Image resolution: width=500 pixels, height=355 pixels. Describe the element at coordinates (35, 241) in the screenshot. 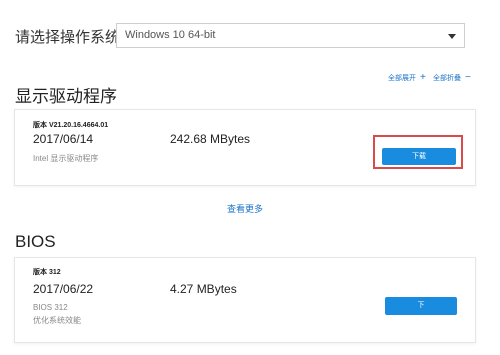

I see `section-title-bios: BIOS` at that location.